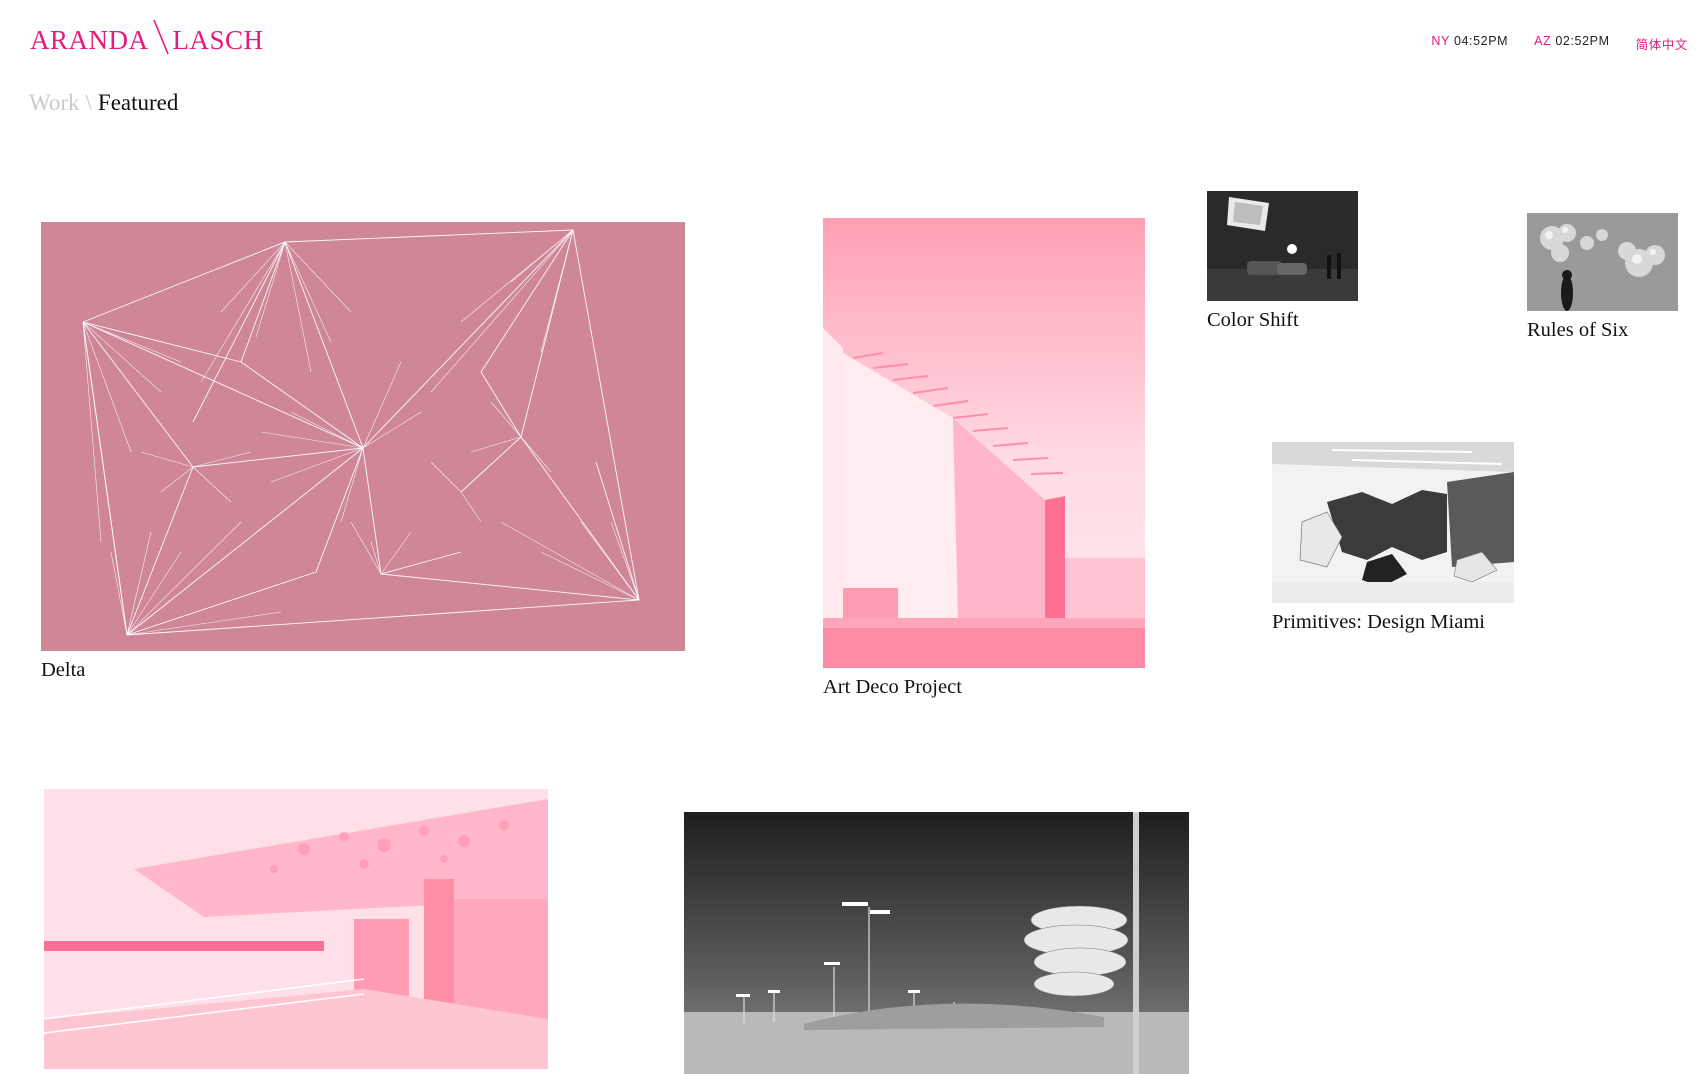 The width and height of the screenshot is (1708, 1074). I want to click on language-switch-link: 简体中文, so click(1662, 43).